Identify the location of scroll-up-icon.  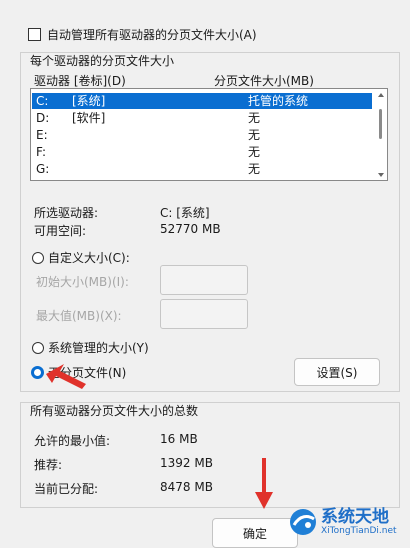
(381, 95).